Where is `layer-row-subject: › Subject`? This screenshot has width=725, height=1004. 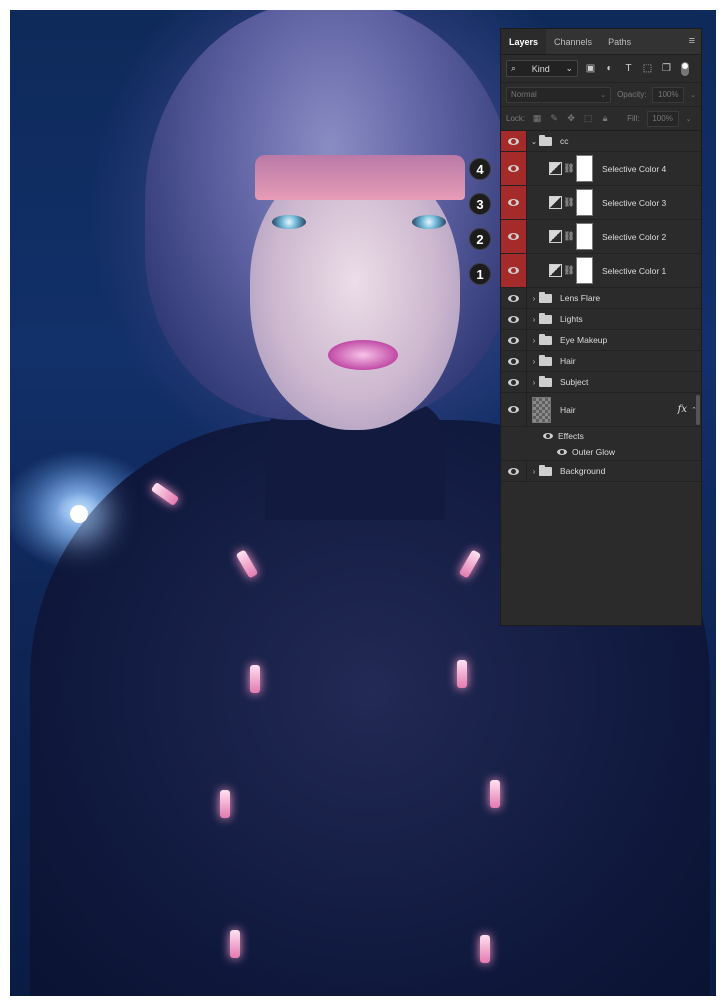 layer-row-subject: › Subject is located at coordinates (601, 382).